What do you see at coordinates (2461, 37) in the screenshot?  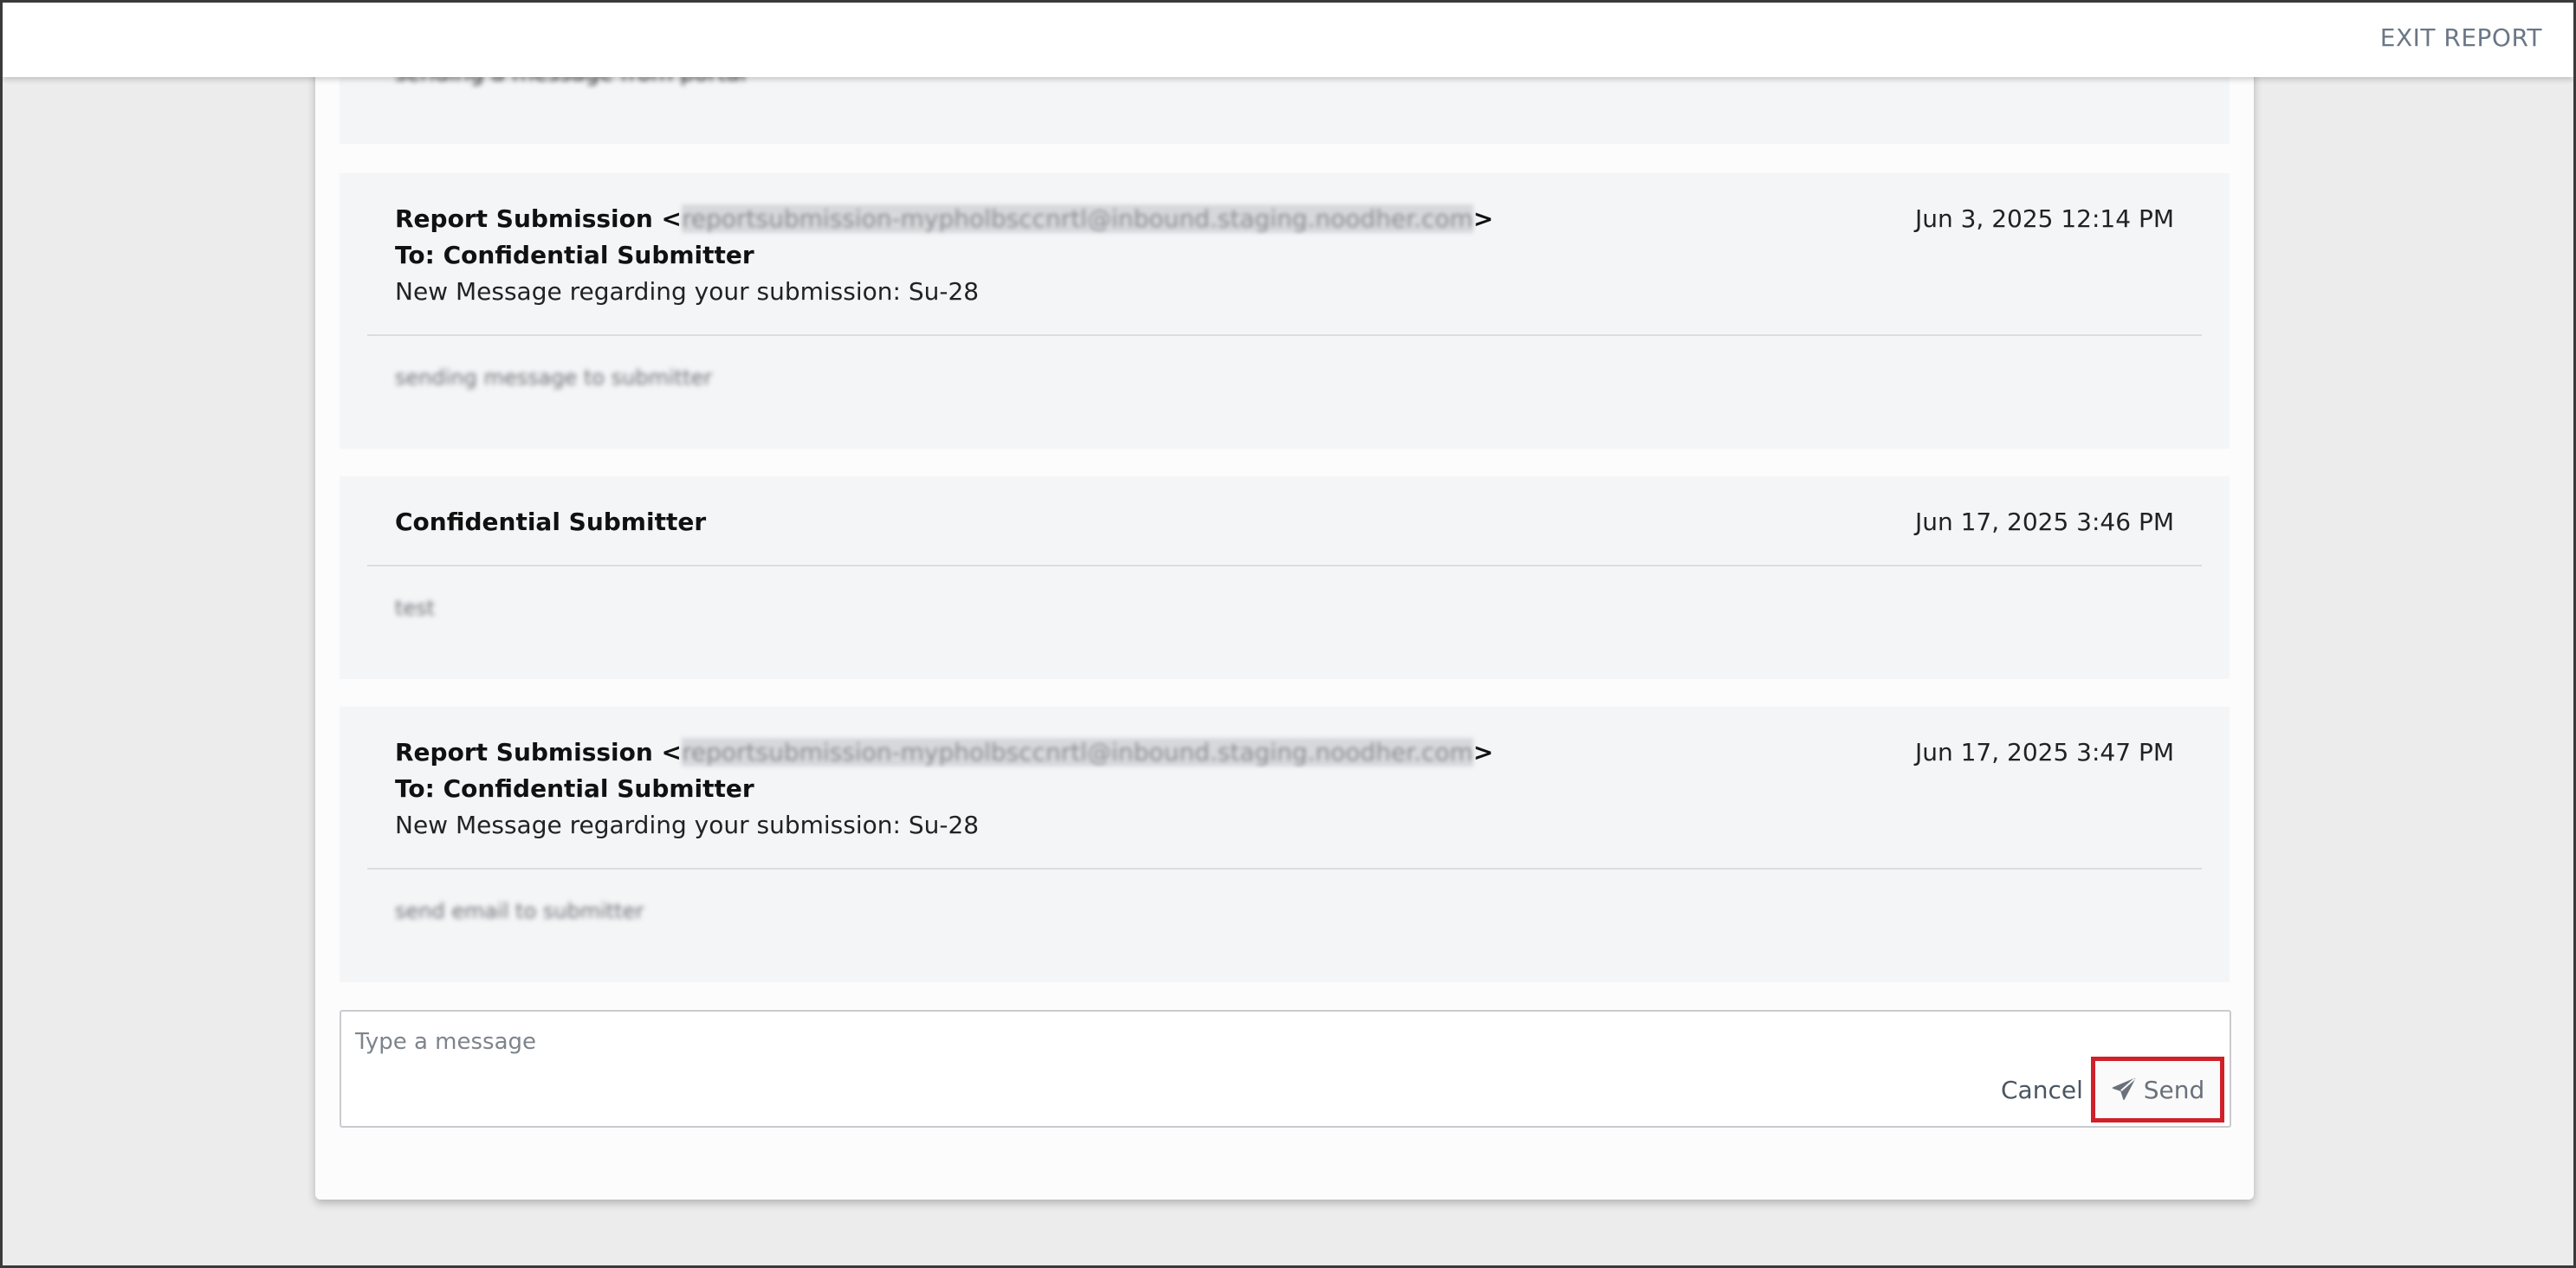 I see `exit-report-button: EXIT REPORT` at bounding box center [2461, 37].